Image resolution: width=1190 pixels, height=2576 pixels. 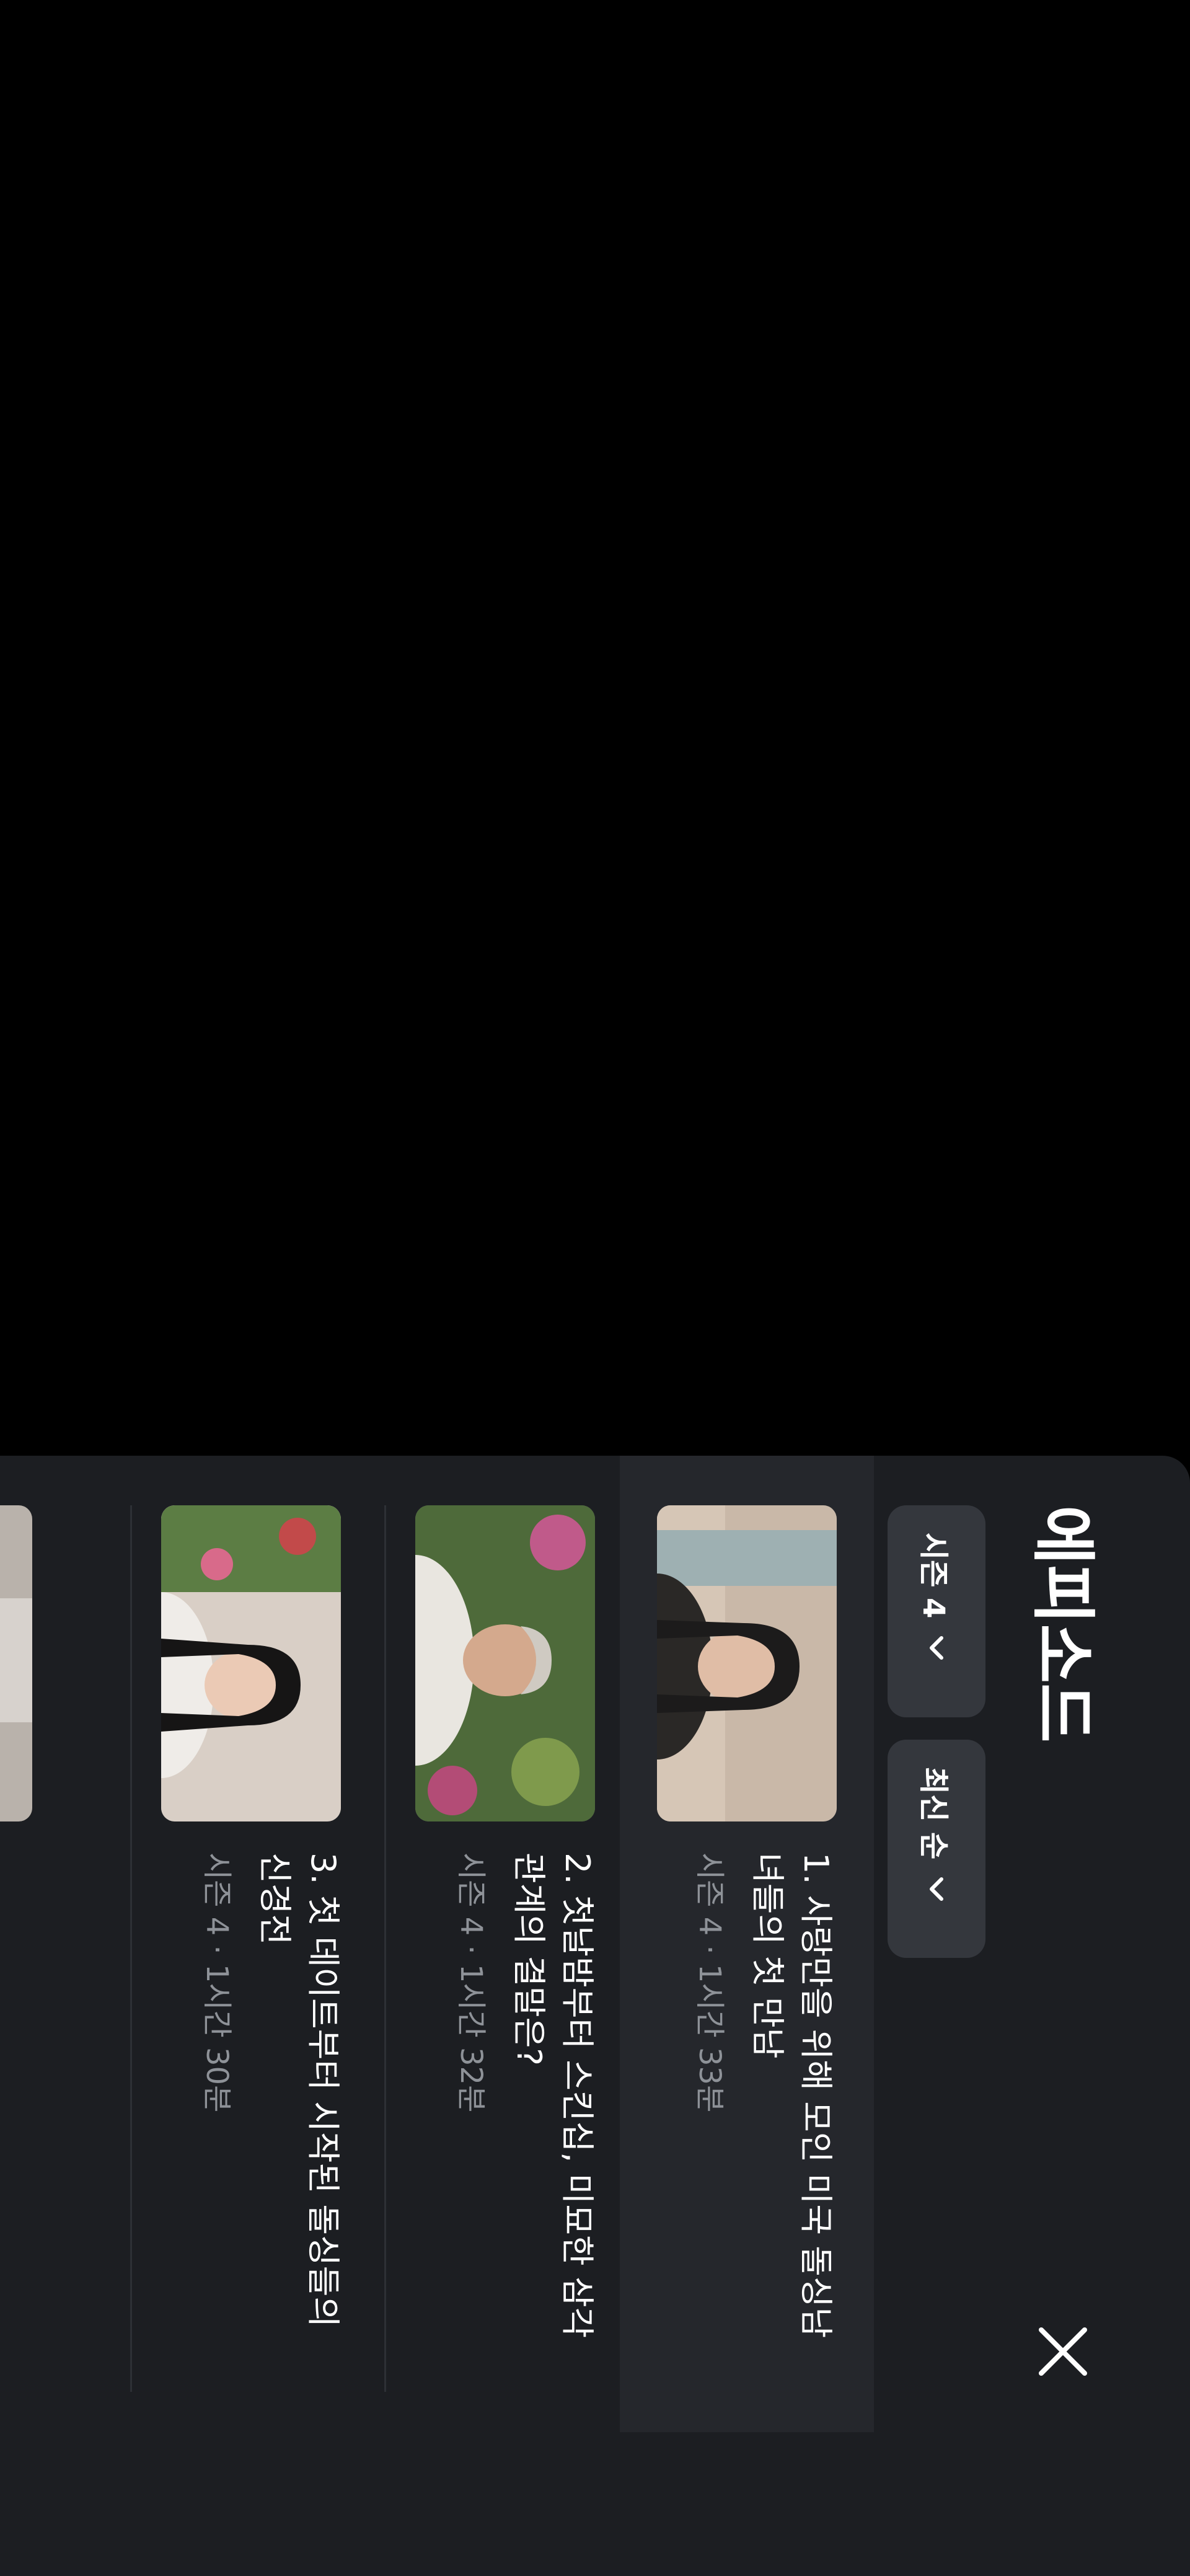 I want to click on next-episode-thumbnail, so click(x=16, y=1663).